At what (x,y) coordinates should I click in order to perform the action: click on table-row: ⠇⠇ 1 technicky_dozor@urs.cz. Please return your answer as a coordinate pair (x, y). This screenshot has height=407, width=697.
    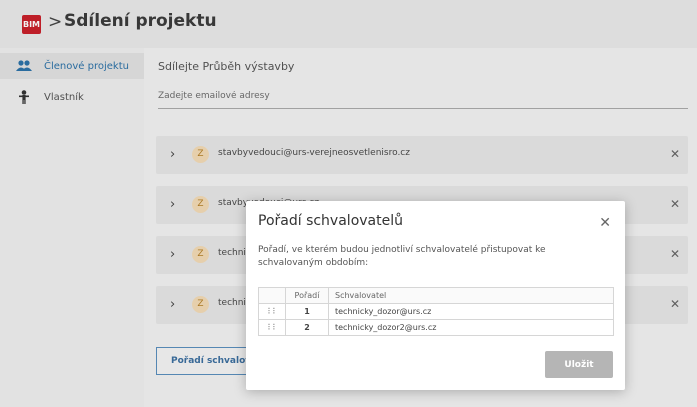
    Looking at the image, I should click on (436, 311).